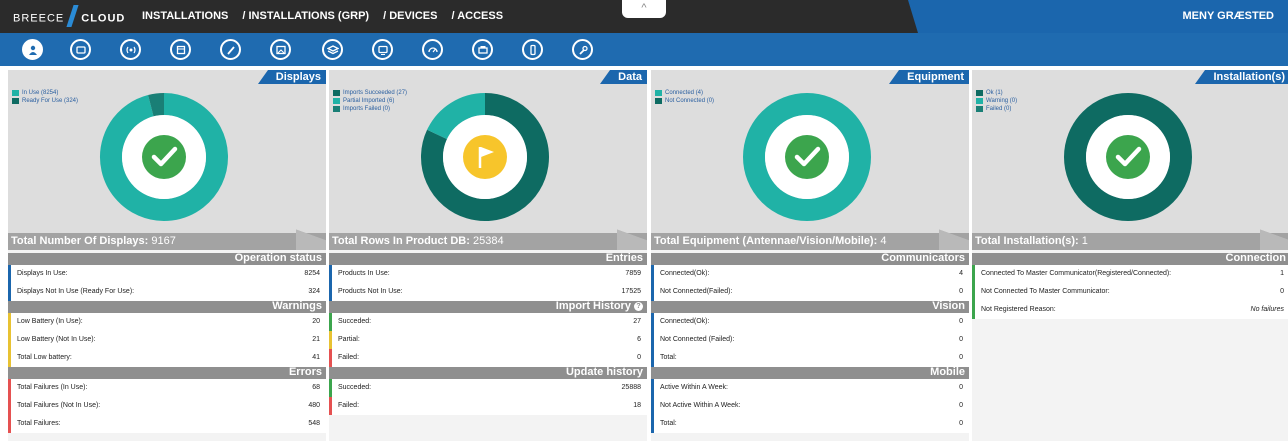 The width and height of the screenshot is (1288, 441). I want to click on collapse-toggle: ^, so click(644, 9).